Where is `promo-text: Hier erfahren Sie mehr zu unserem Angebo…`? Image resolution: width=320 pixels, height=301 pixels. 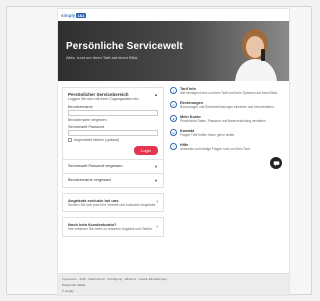
promo-text: Hier erfahren Sie mehr zu unserem Angebo… is located at coordinates (110, 229).